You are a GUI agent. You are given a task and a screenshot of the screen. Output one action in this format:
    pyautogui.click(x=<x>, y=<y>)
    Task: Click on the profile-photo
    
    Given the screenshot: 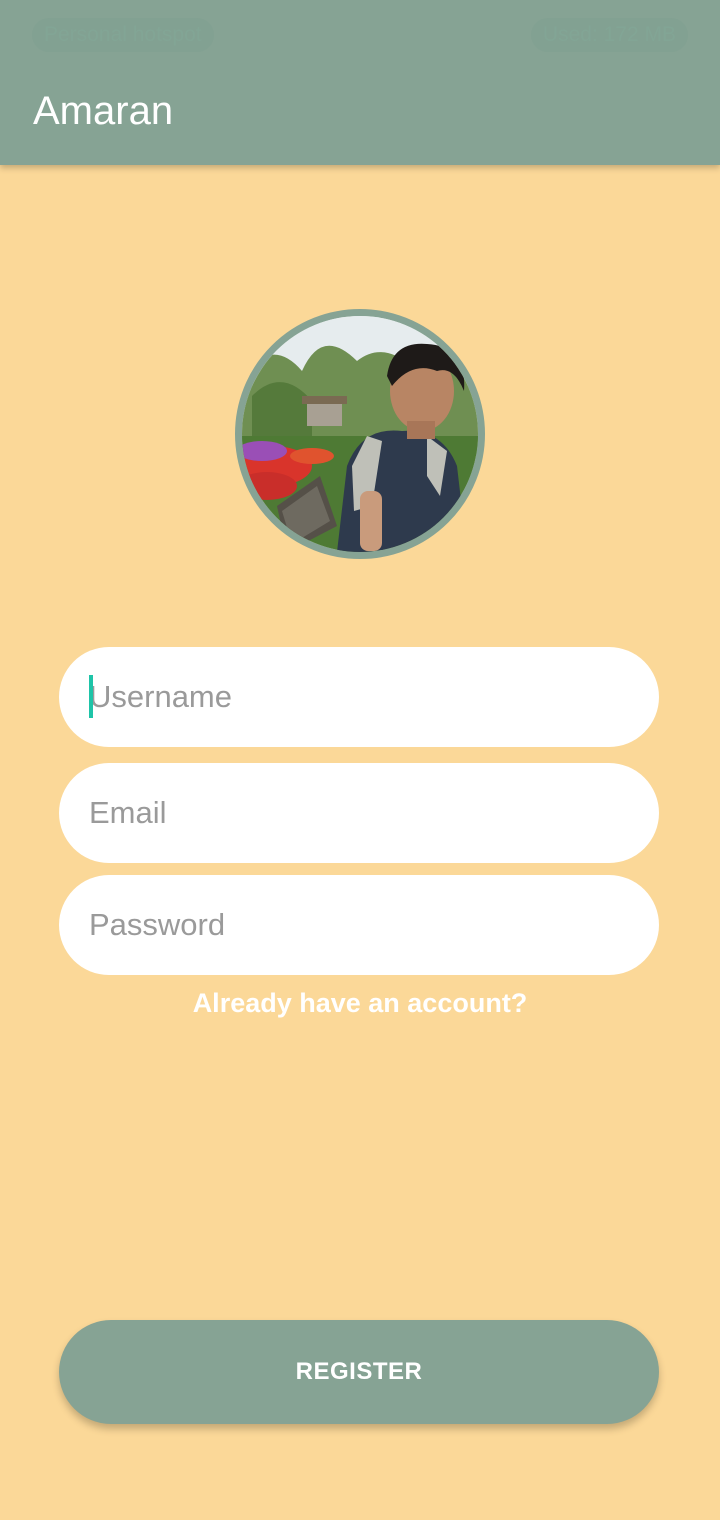 What is the action you would take?
    pyautogui.click(x=360, y=434)
    